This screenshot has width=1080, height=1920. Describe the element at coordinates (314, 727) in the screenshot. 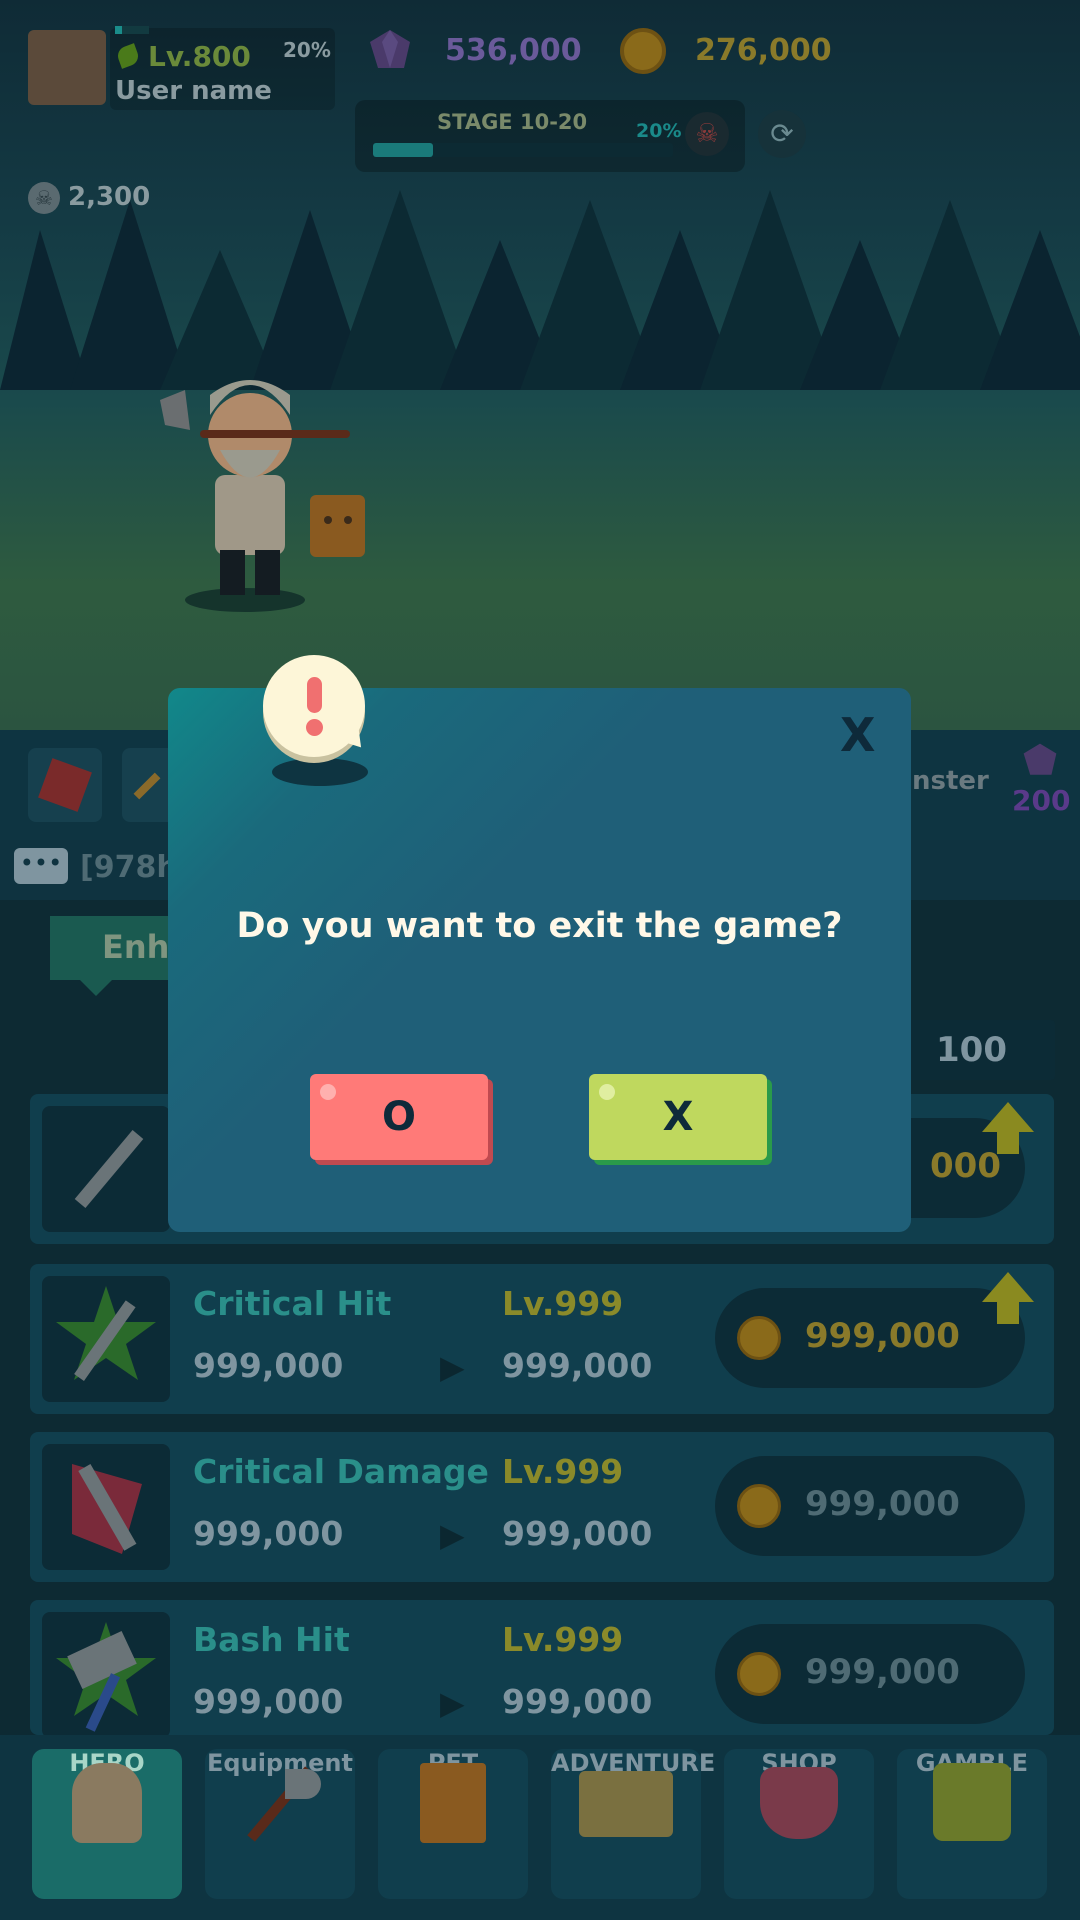

I see `exclamation-dot` at that location.